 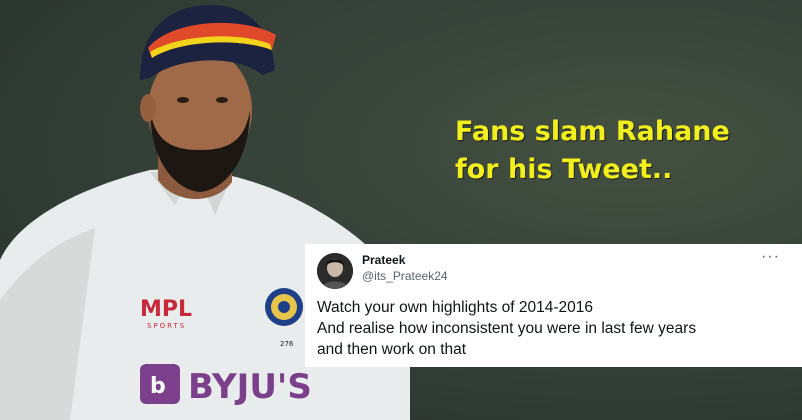 What do you see at coordinates (455, 307) in the screenshot?
I see `tweet-line-1: Watch your own highlights of 2014-2016` at bounding box center [455, 307].